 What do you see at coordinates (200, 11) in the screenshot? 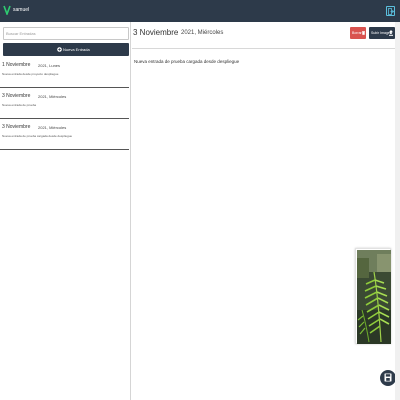
I see `top-navbar: samuel` at bounding box center [200, 11].